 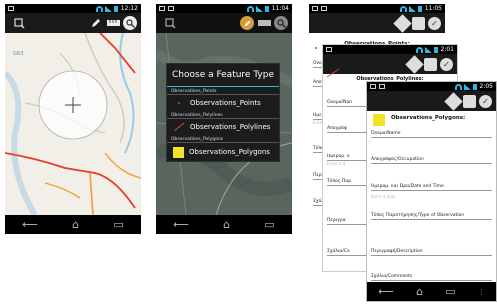 I want to click on status-time: 11:04, so click(x=280, y=8).